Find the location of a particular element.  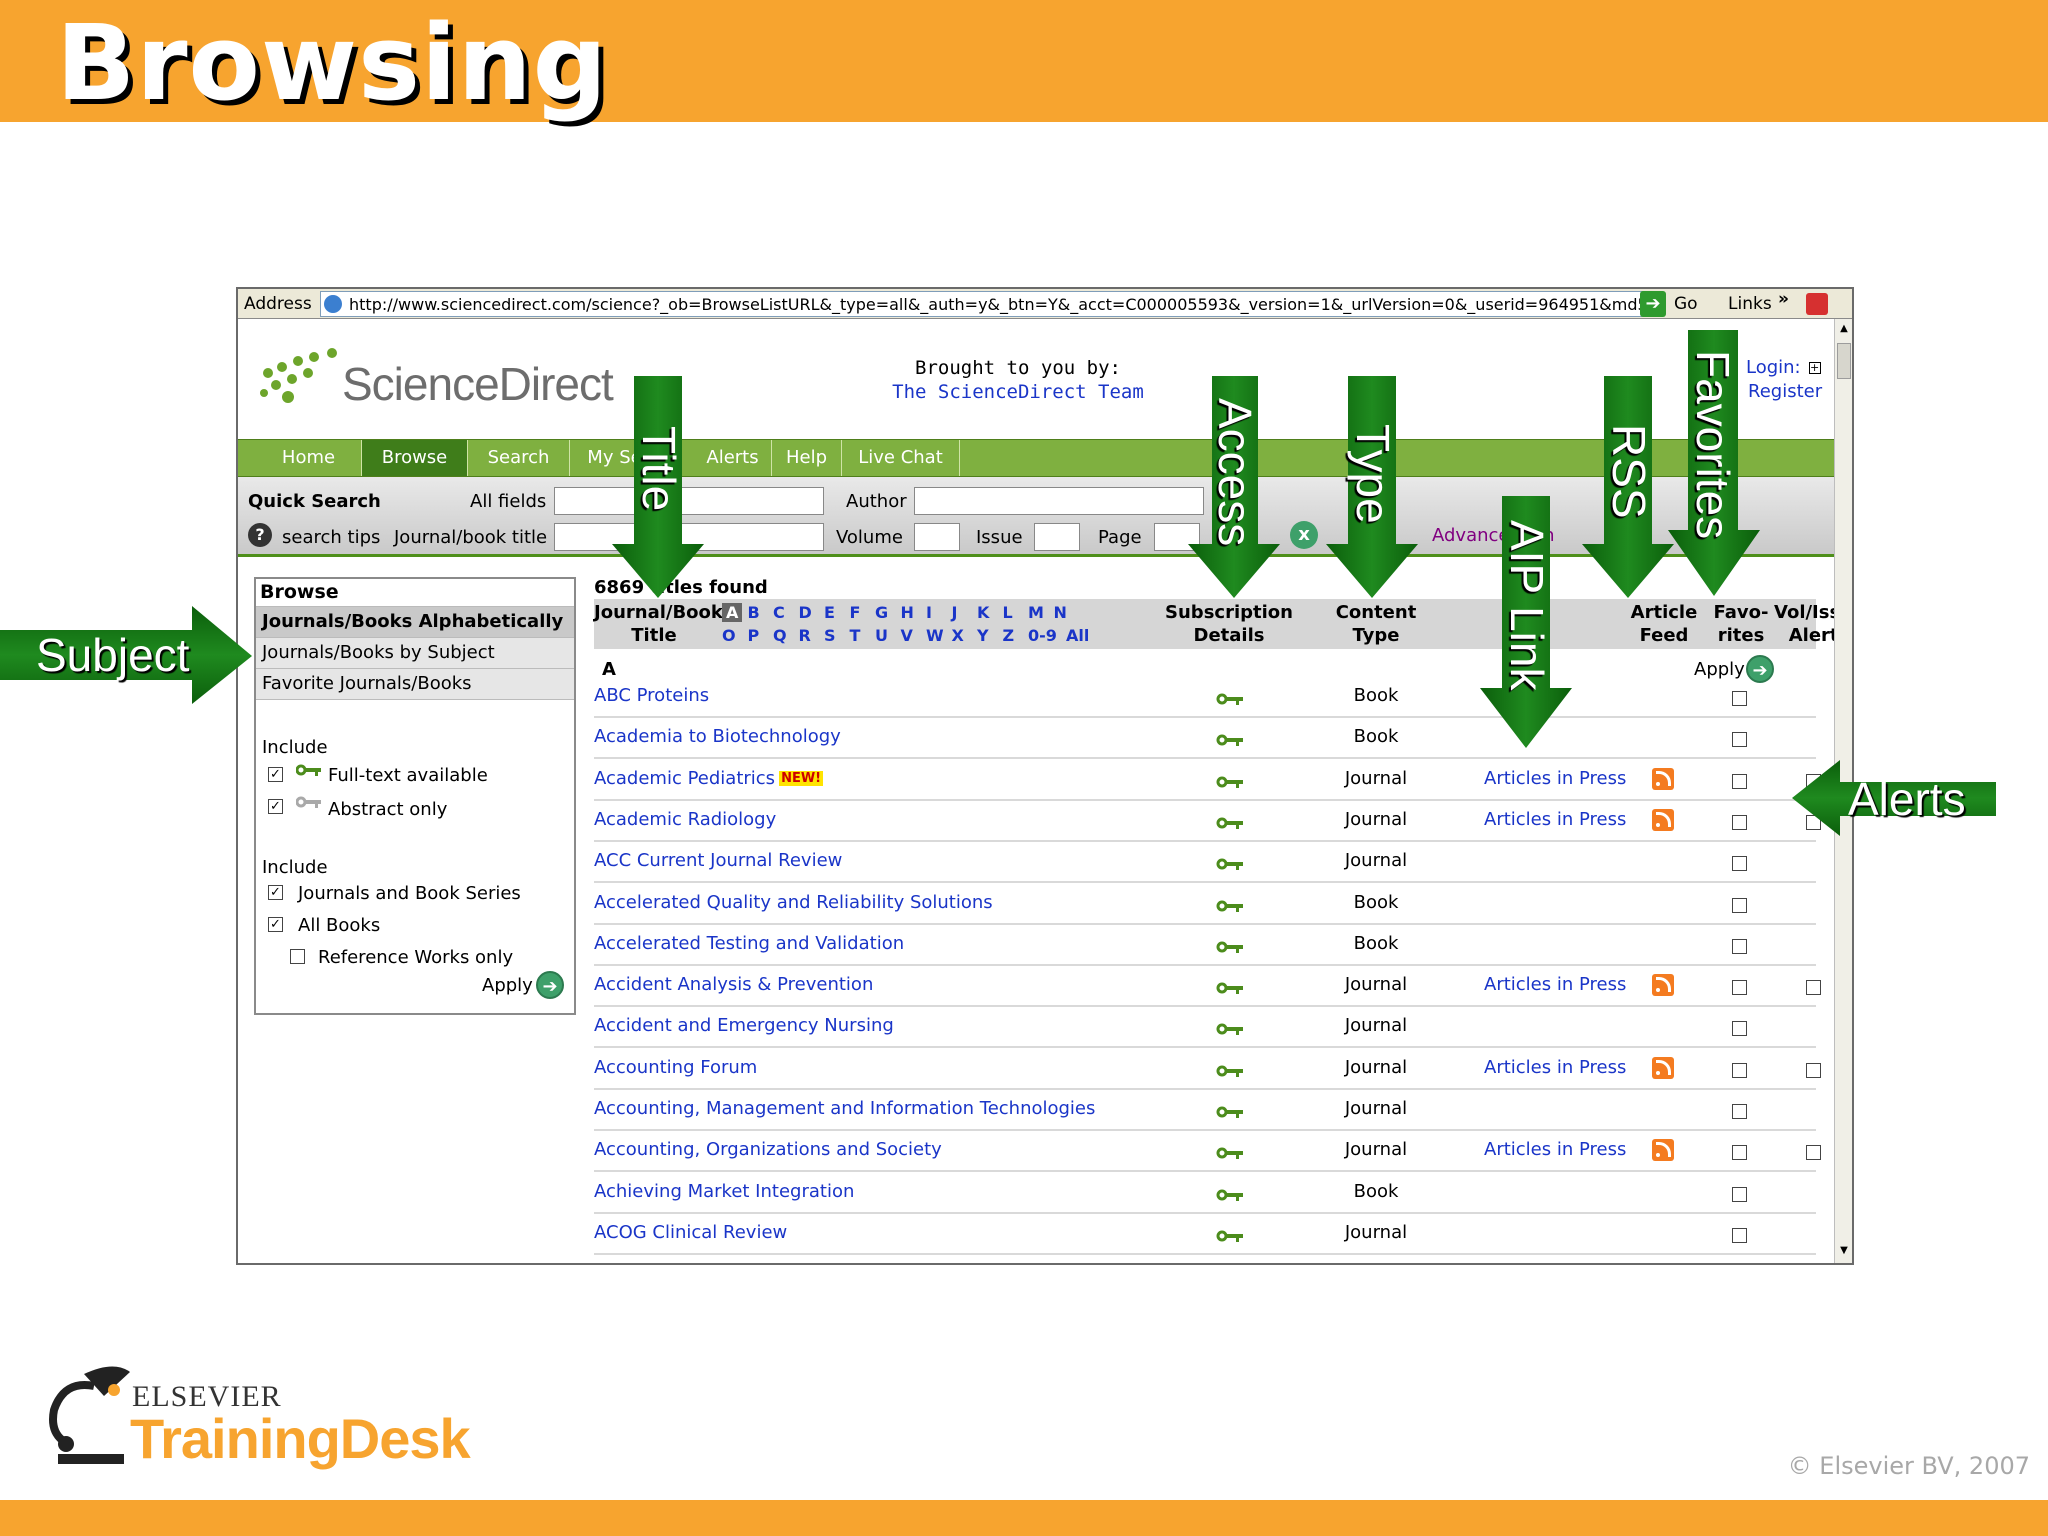

sidebar-apply-arrow-icon: ➔ is located at coordinates (550, 985).